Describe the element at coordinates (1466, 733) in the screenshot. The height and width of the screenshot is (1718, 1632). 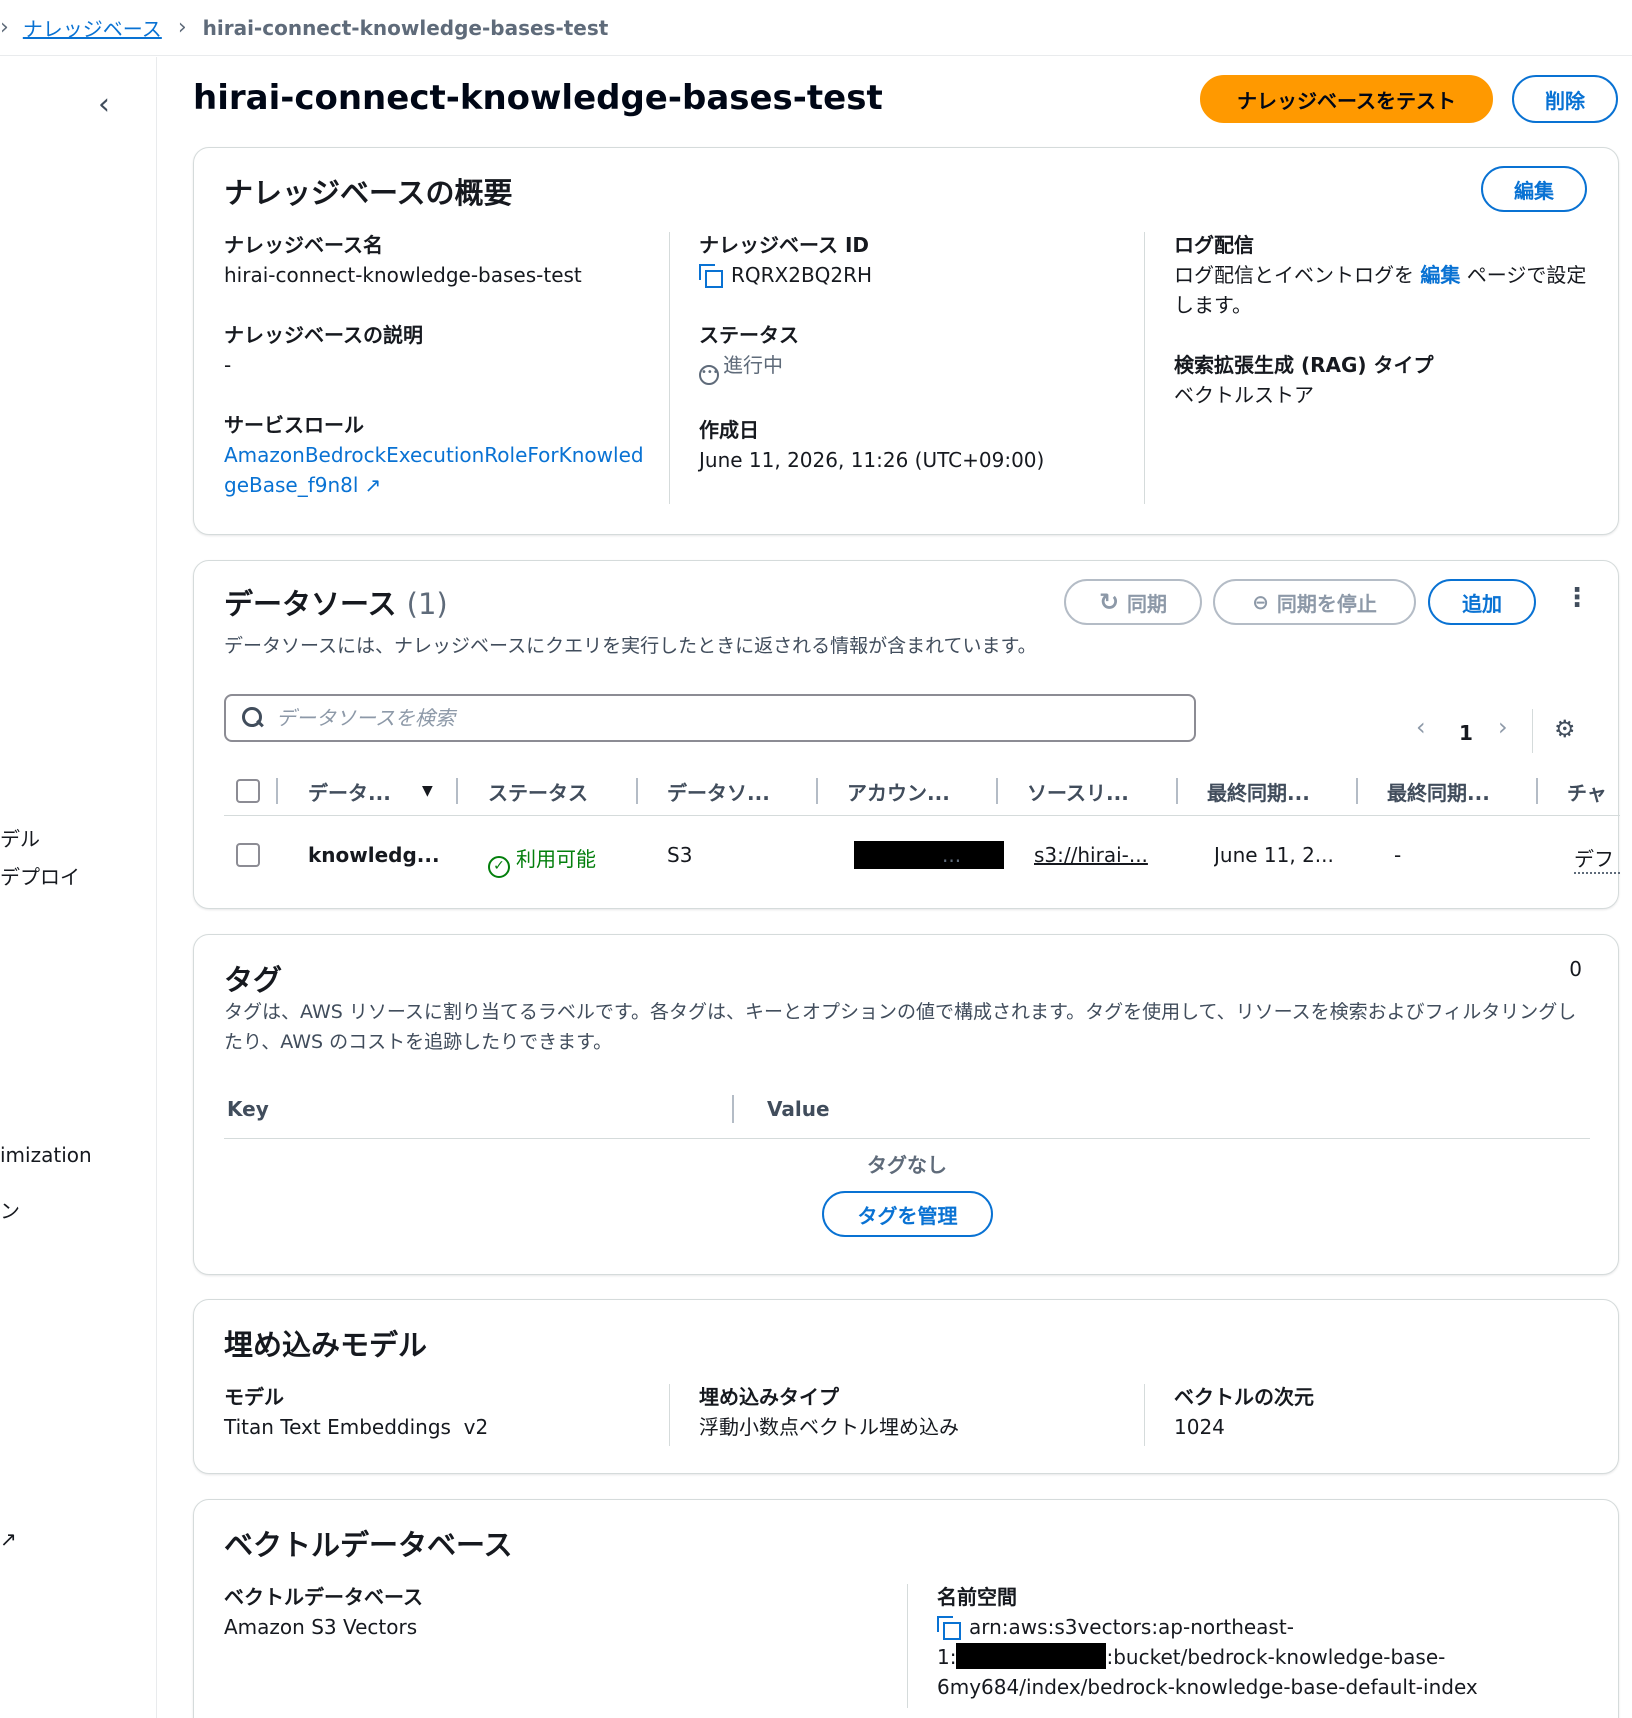
I see `current-page: 1` at that location.